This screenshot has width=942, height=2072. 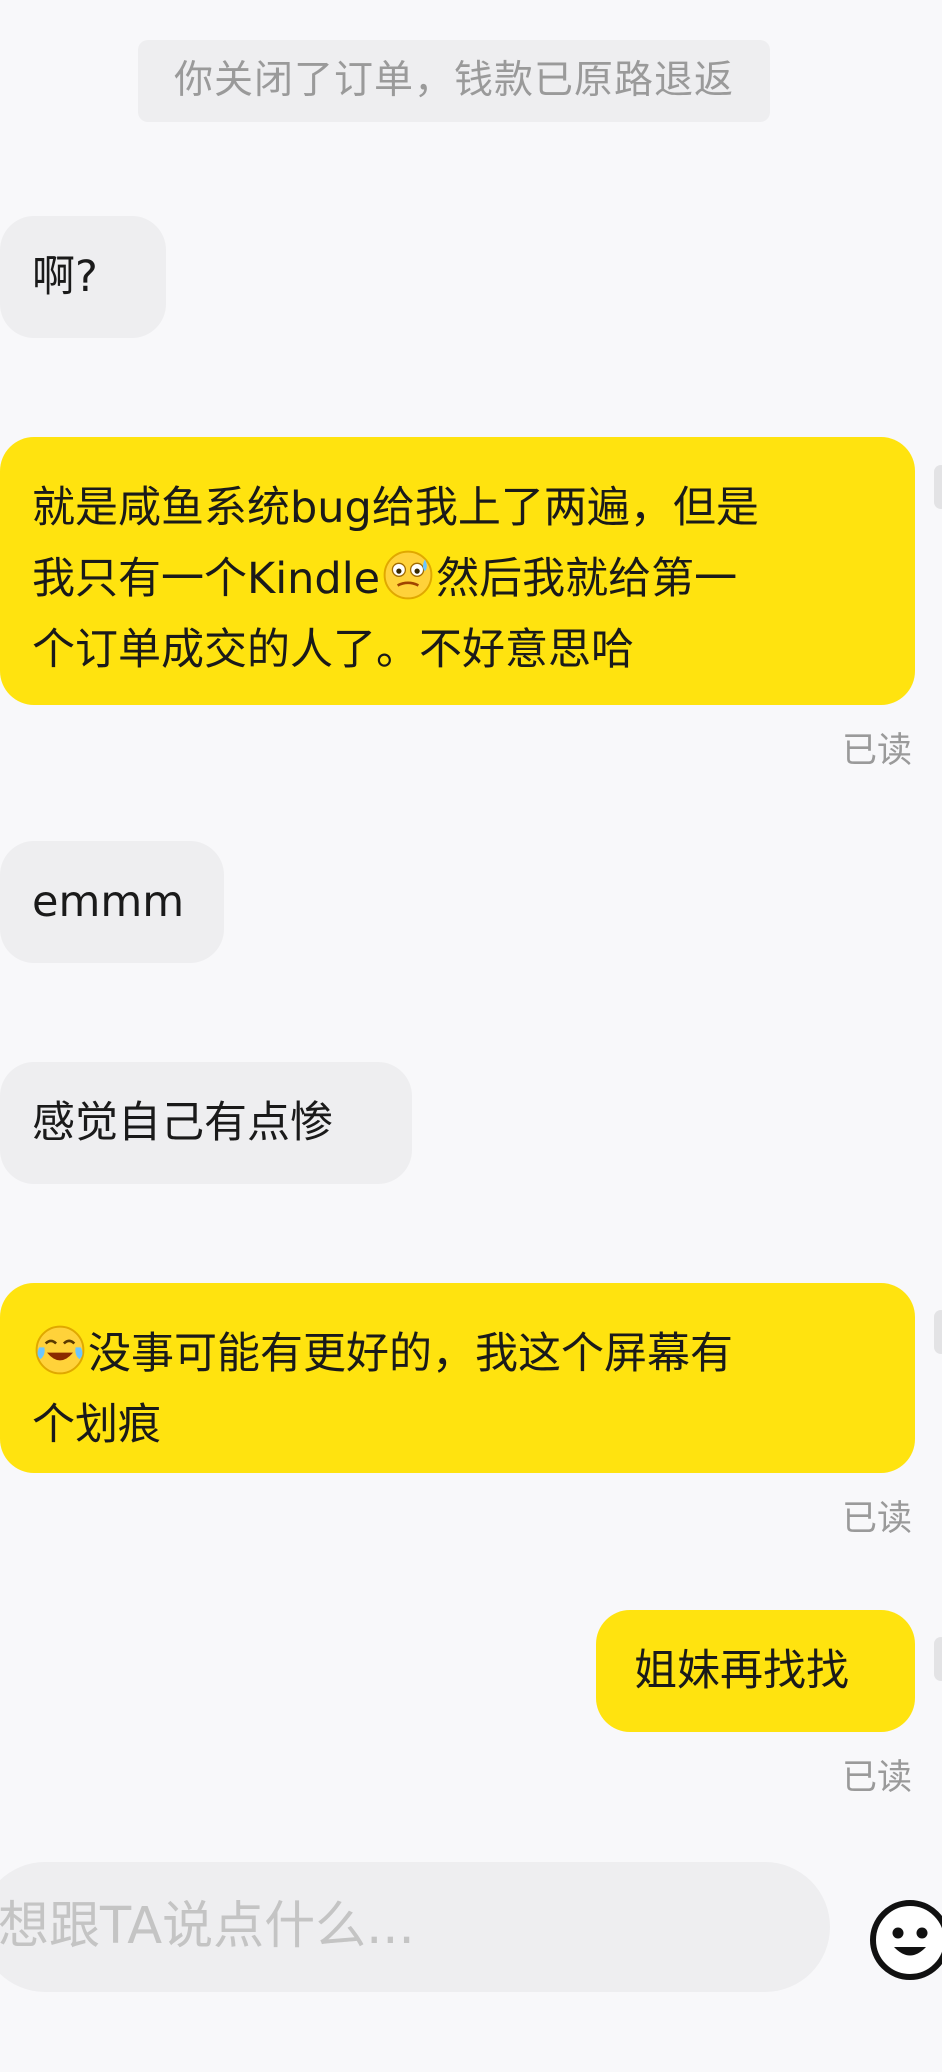 I want to click on message-text: 啊?, so click(x=65, y=277).